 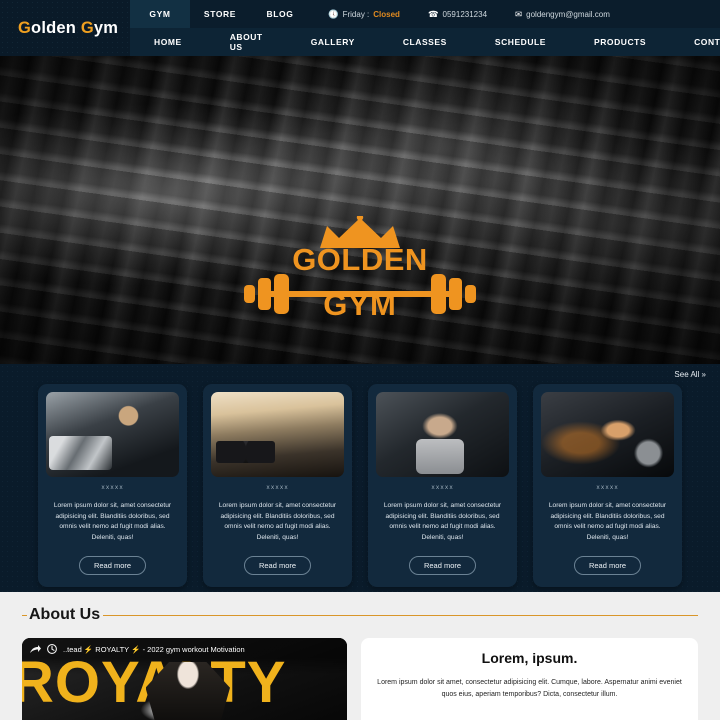 I want to click on video-title-prefix: ..tead, so click(x=73, y=649).